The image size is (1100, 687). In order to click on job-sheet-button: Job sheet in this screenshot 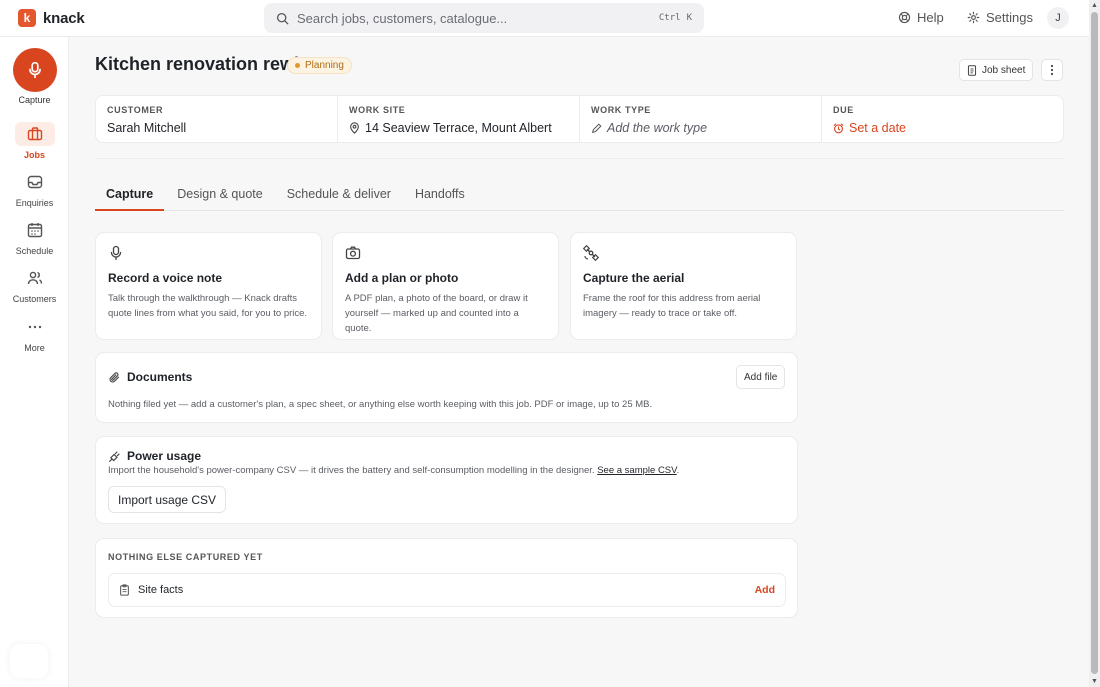, I will do `click(996, 70)`.